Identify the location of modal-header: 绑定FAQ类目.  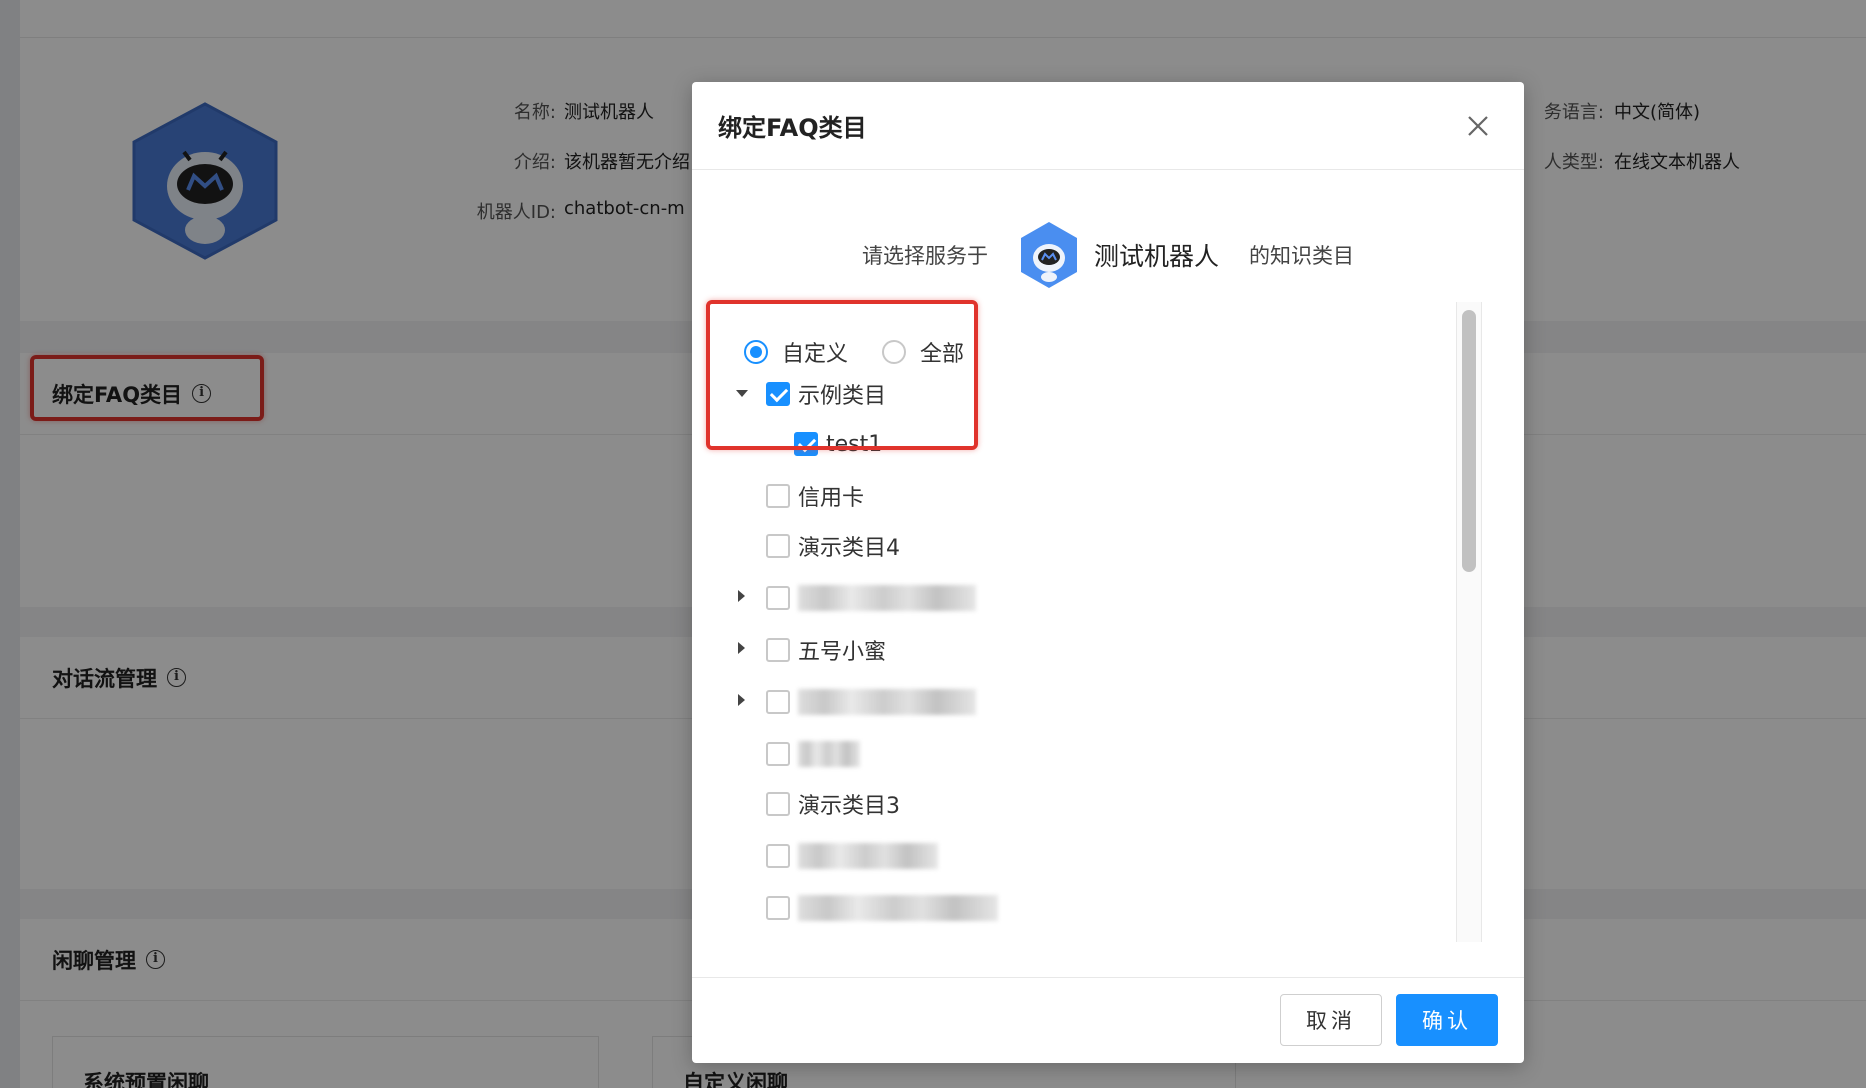
(1108, 126).